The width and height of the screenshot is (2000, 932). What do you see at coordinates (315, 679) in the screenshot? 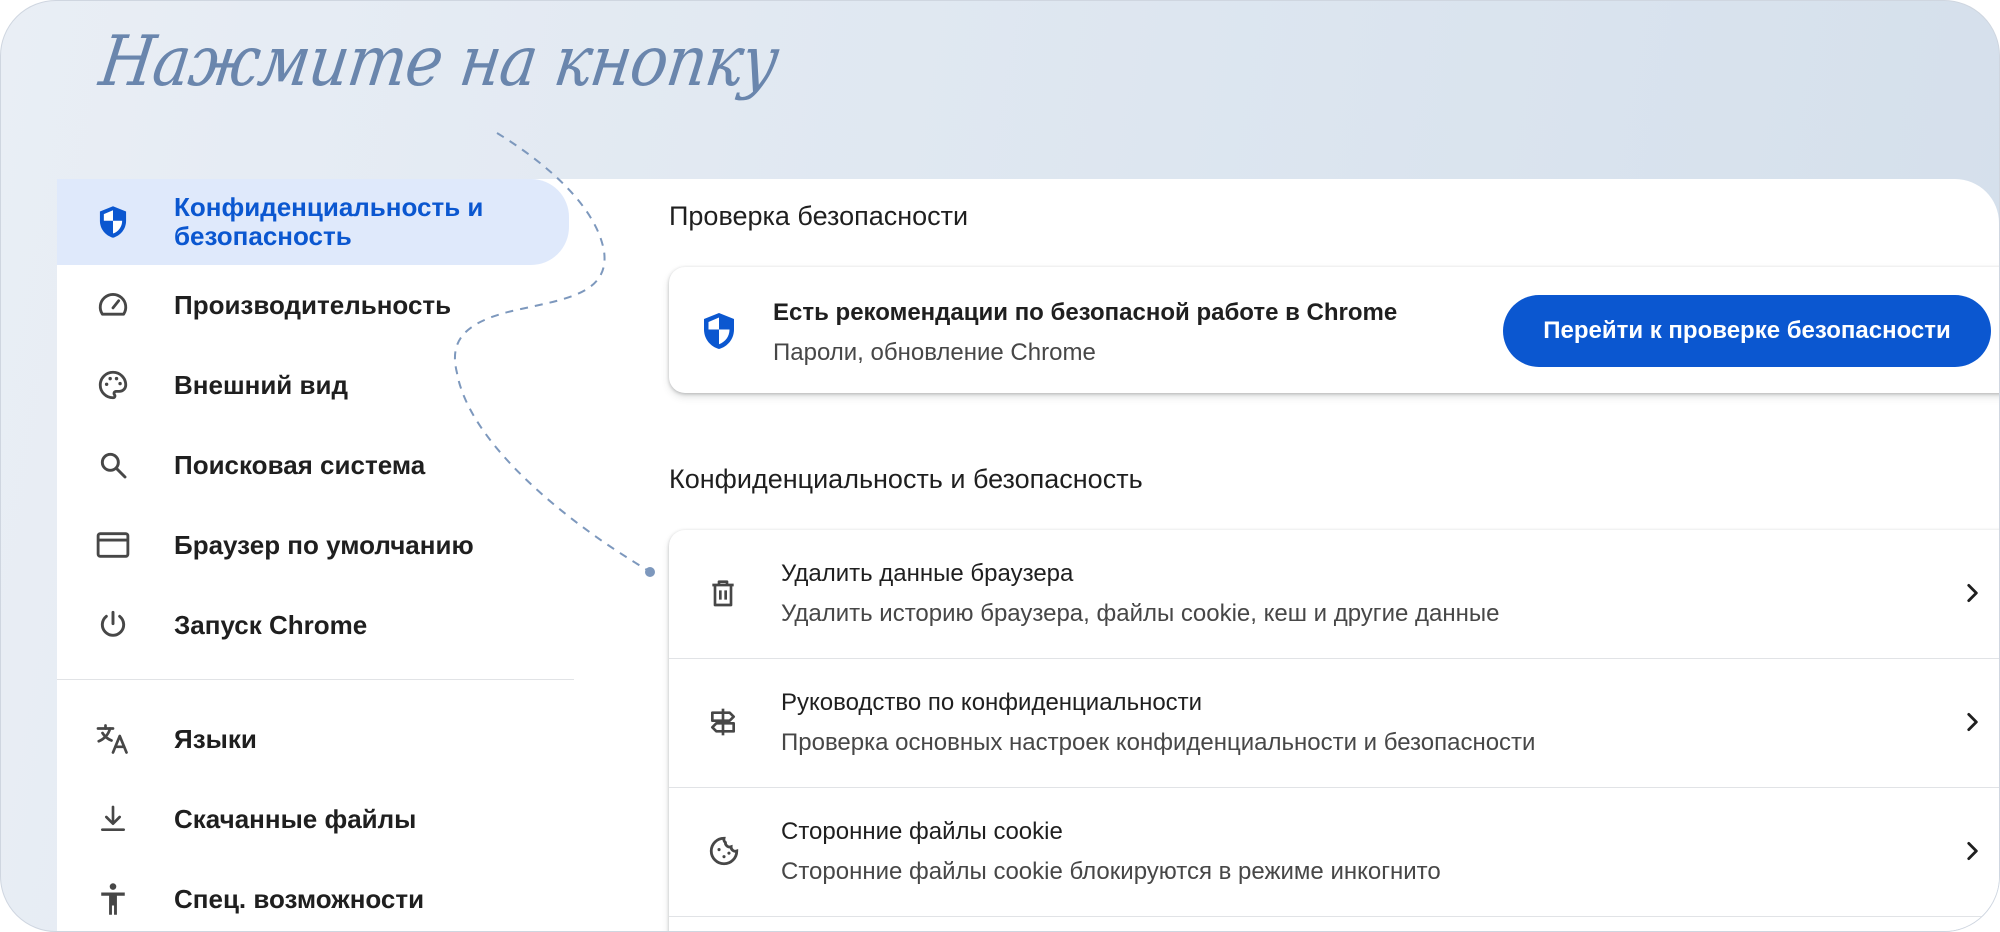
I see `sidebar-divider` at bounding box center [315, 679].